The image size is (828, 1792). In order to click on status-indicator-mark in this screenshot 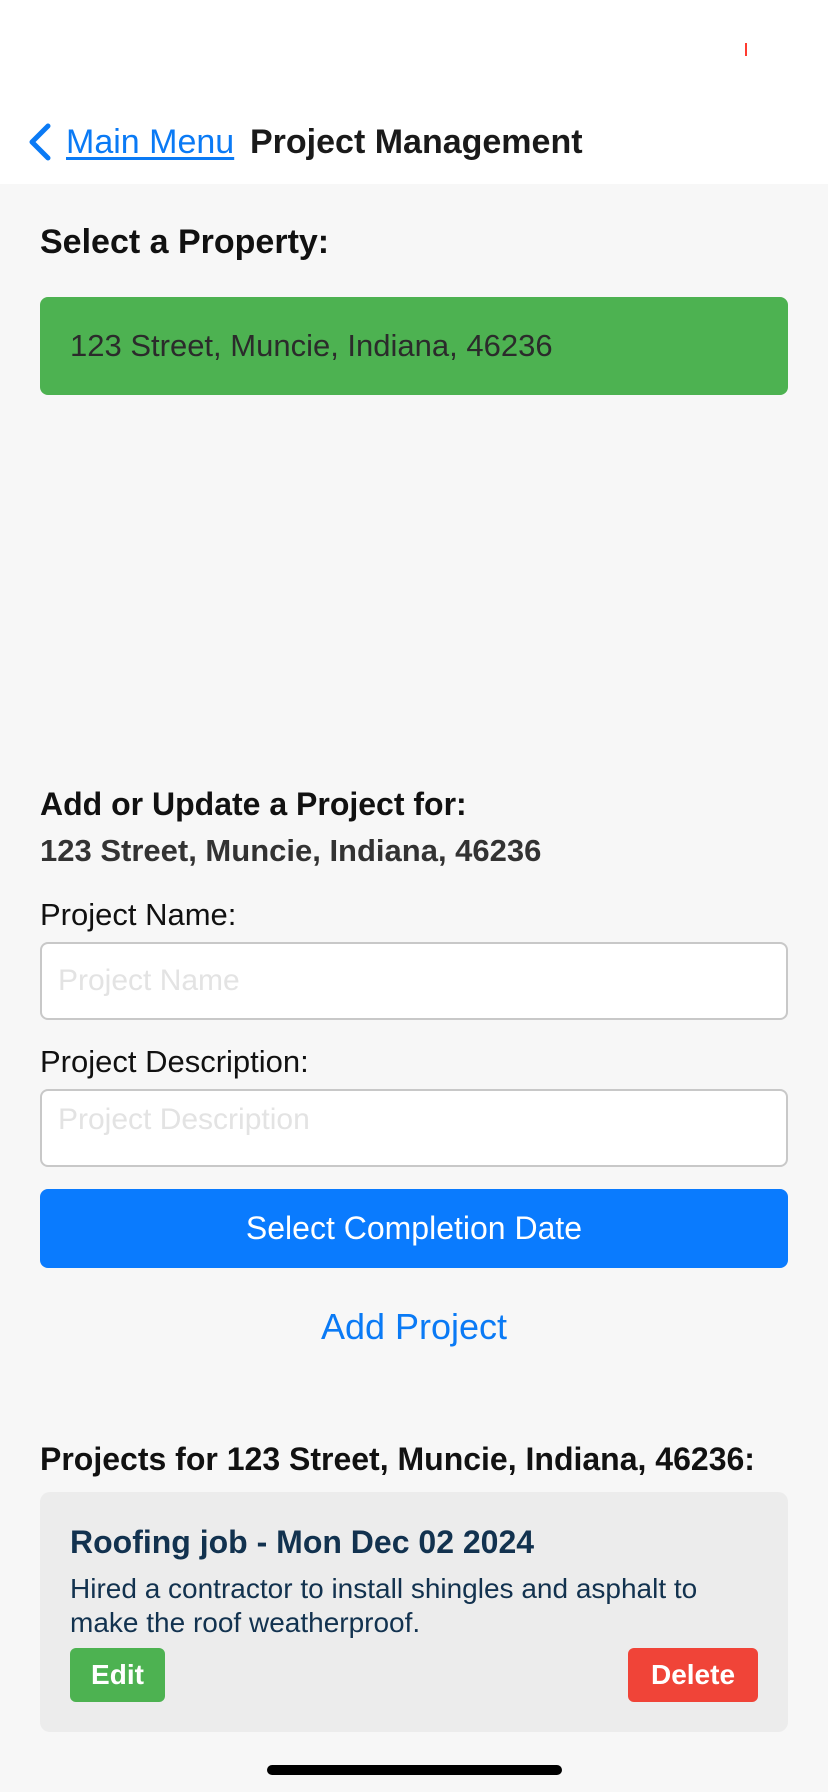, I will do `click(746, 49)`.